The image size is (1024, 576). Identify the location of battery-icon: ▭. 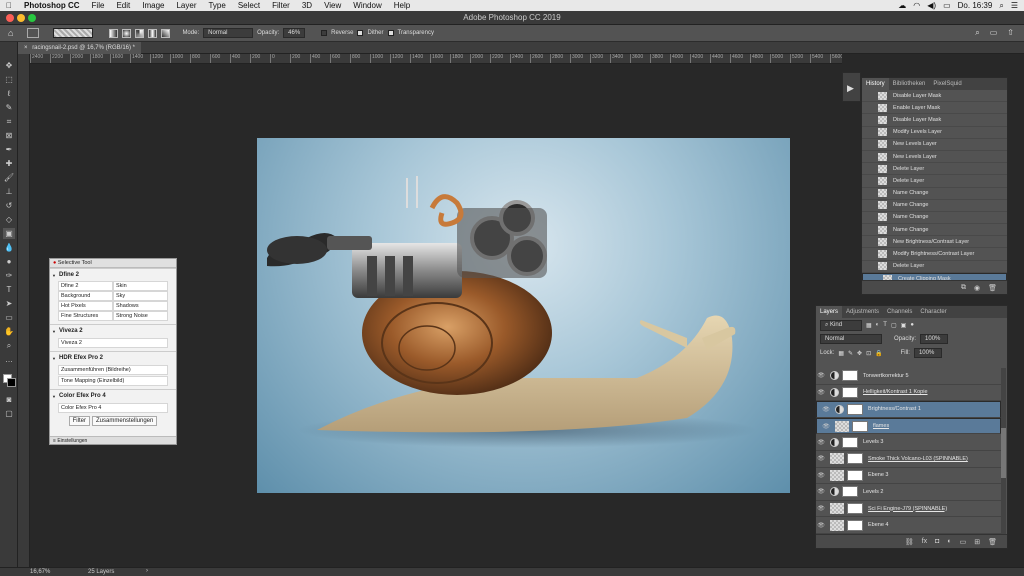
(947, 5).